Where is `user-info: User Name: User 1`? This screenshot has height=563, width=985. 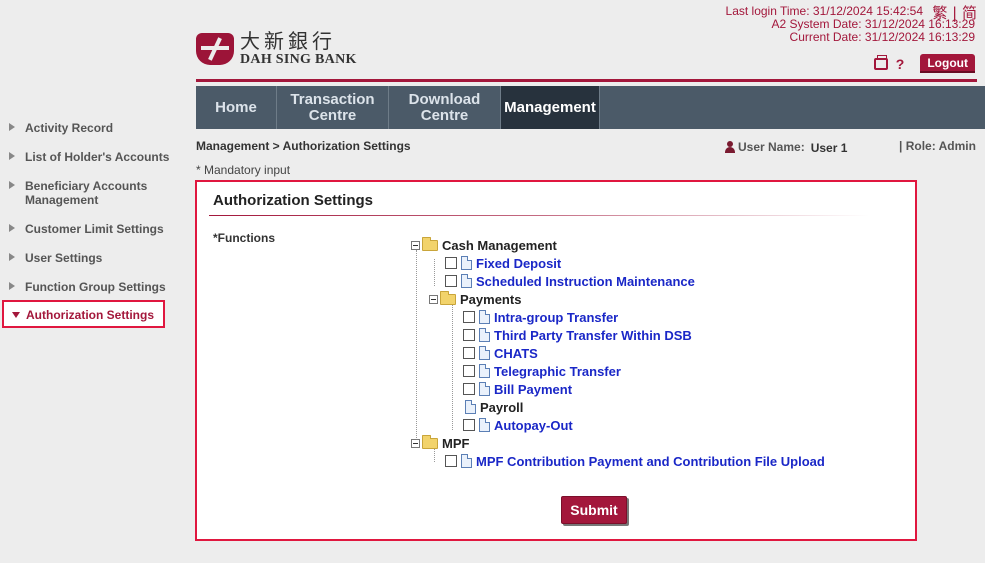
user-info: User Name: User 1 is located at coordinates (786, 147).